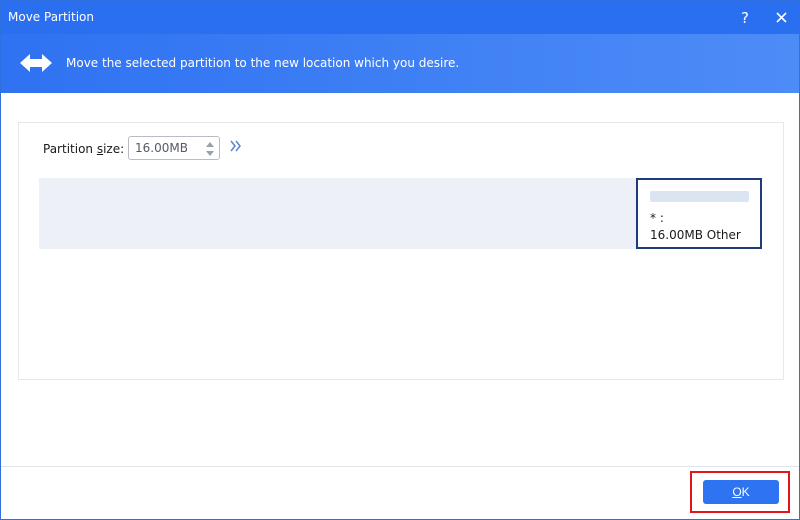 The image size is (800, 520). I want to click on ok-label-rest: K, so click(745, 492).